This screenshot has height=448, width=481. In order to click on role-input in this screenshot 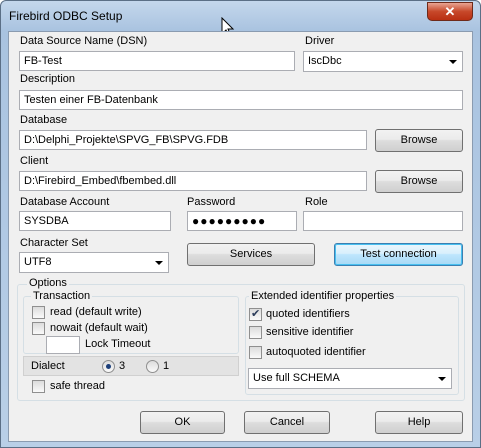, I will do `click(383, 221)`.